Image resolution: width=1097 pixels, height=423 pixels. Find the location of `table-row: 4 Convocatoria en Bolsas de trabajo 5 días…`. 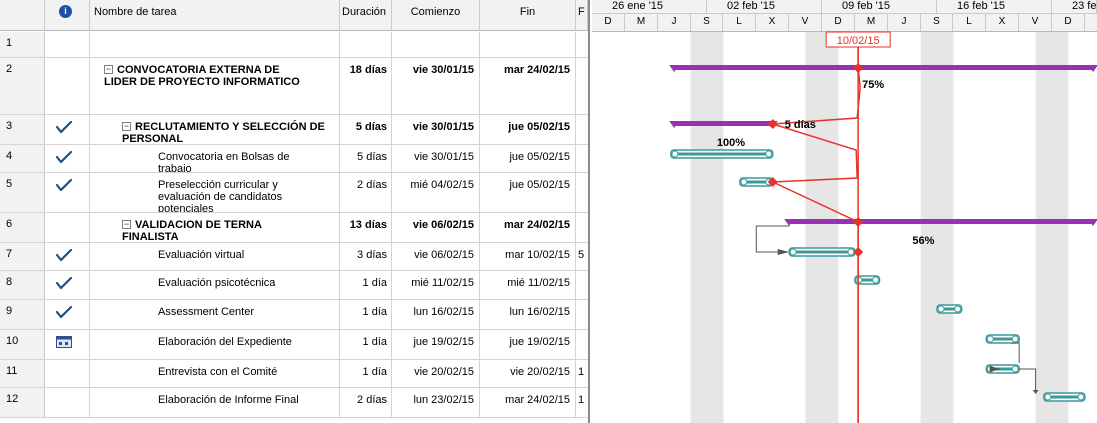

table-row: 4 Convocatoria en Bolsas de trabajo 5 días… is located at coordinates (294, 159).